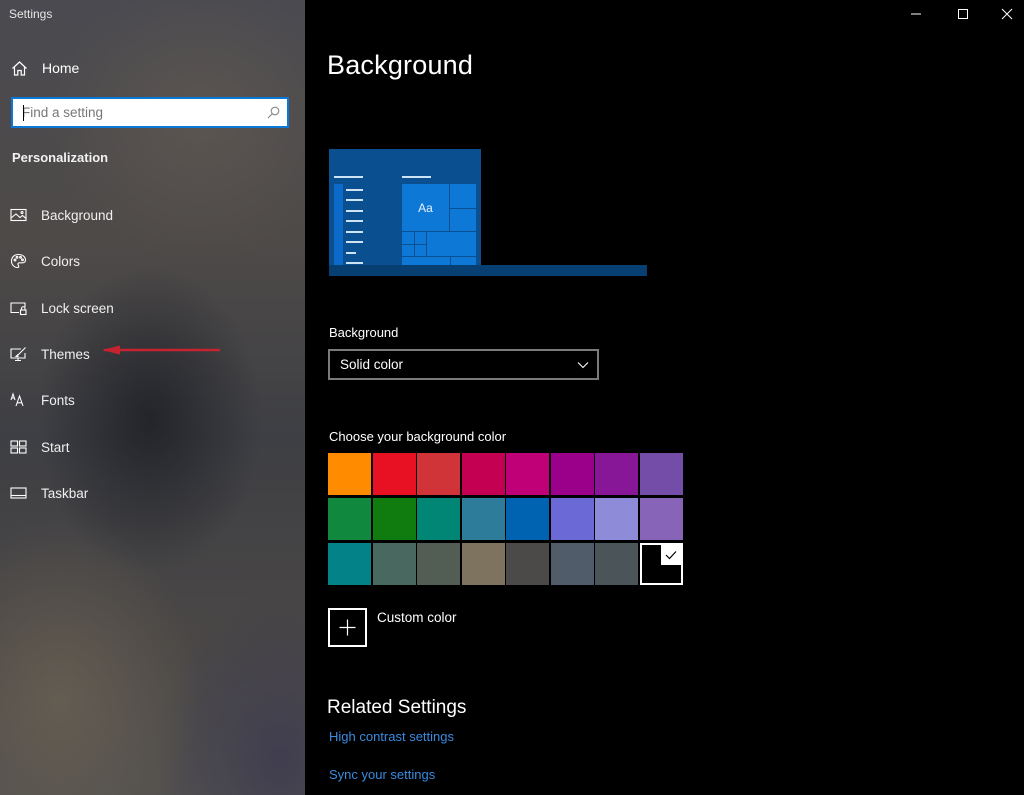 This screenshot has width=1024, height=795. I want to click on sidebar-item-taskbar: Taskbar, so click(49, 493).